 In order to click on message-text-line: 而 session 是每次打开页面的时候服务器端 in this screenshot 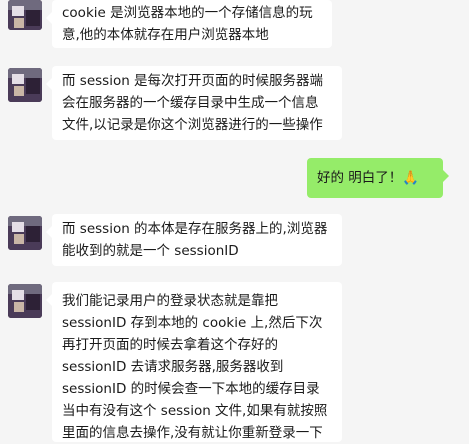, I will do `click(193, 81)`.